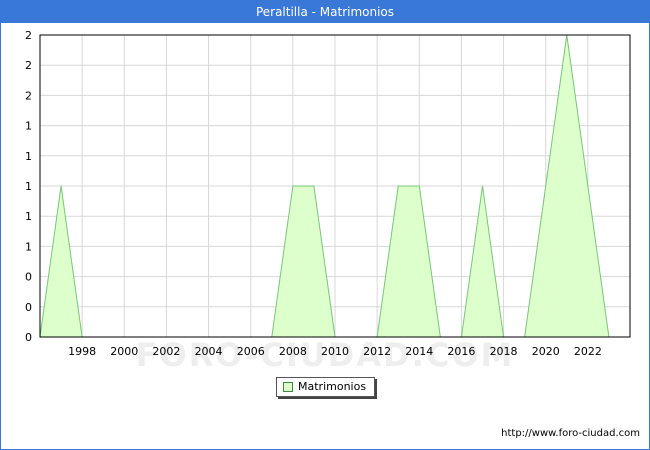 The image size is (650, 450). I want to click on x-tick-label: 2004, so click(209, 351).